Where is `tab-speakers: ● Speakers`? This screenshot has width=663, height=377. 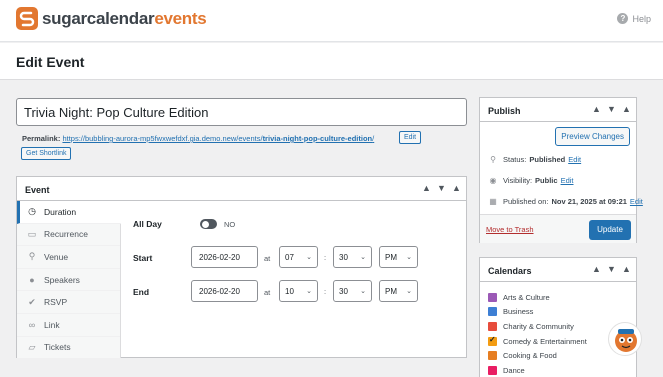 tab-speakers: ● Speakers is located at coordinates (68, 280).